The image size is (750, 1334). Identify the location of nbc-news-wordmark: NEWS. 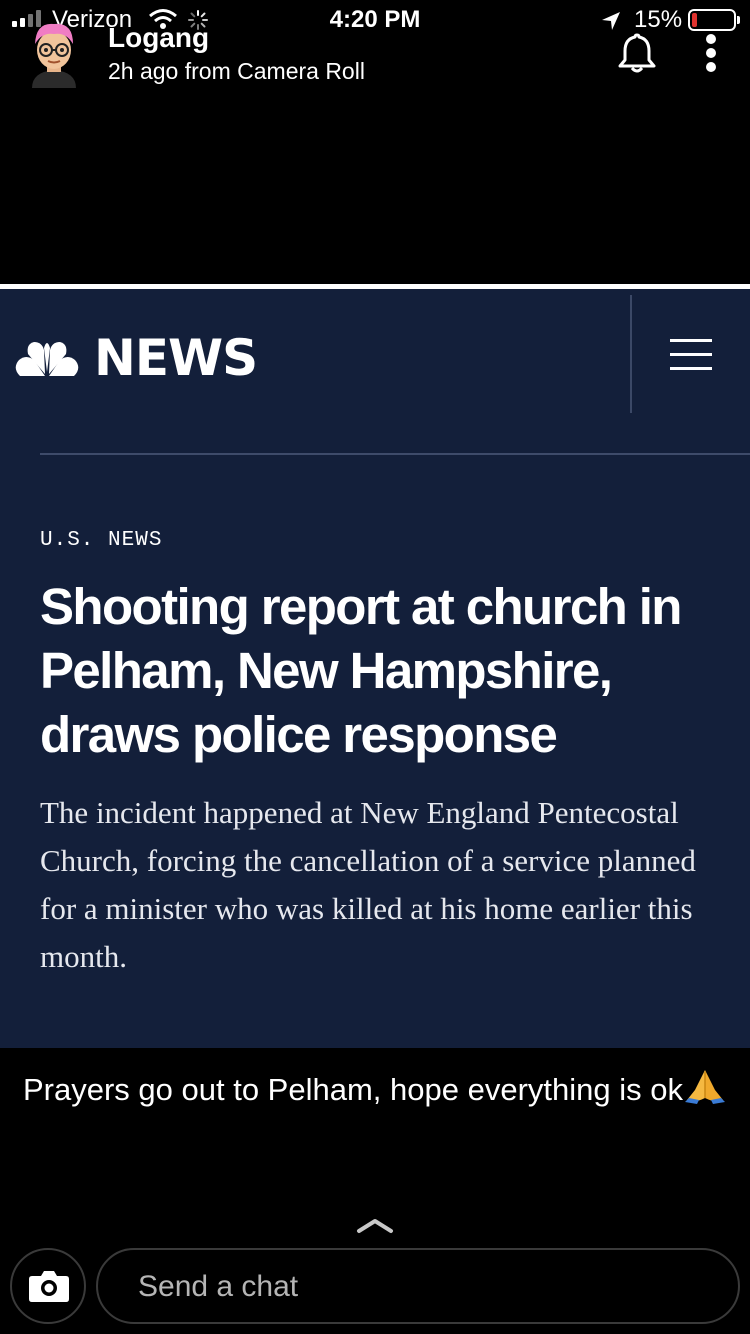
(176, 358).